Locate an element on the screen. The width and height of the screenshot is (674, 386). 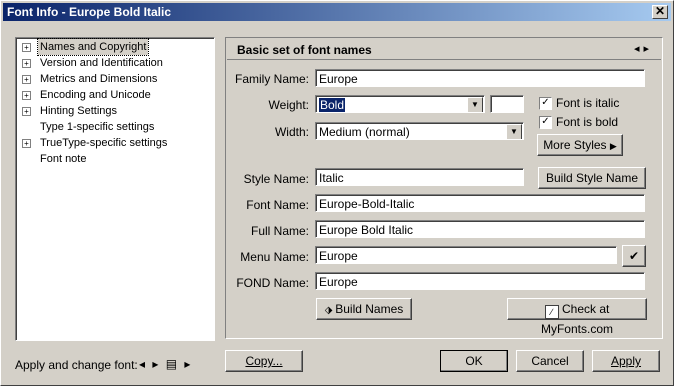
font-name-input: Europe-Bold-Italic is located at coordinates (480, 203).